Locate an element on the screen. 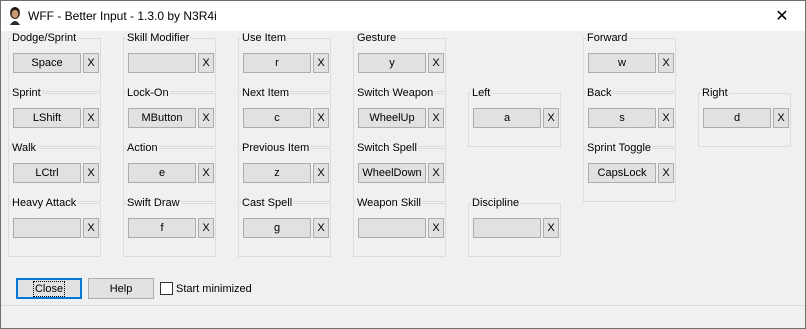 This screenshot has width=806, height=329. start-minimized-option: Start minimized is located at coordinates (206, 288).